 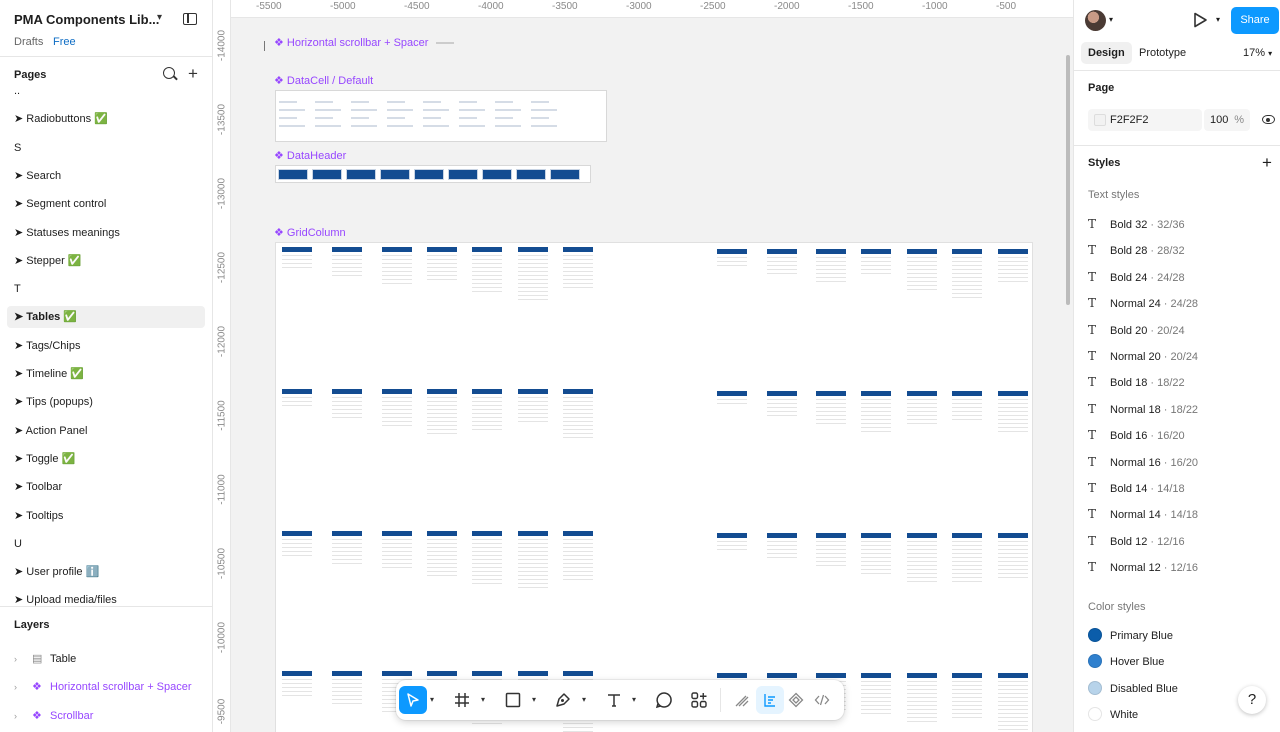 I want to click on draw-mode-icon, so click(x=742, y=700).